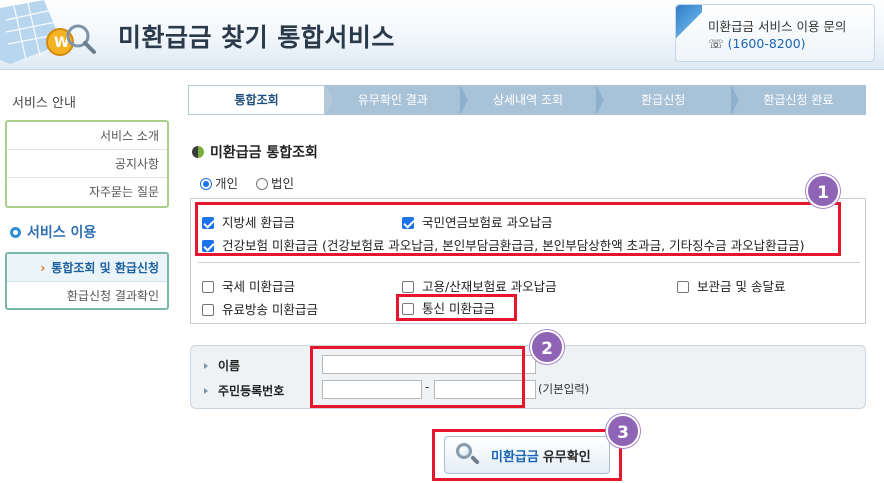 The width and height of the screenshot is (884, 483). I want to click on radio-individual-circle, so click(206, 184).